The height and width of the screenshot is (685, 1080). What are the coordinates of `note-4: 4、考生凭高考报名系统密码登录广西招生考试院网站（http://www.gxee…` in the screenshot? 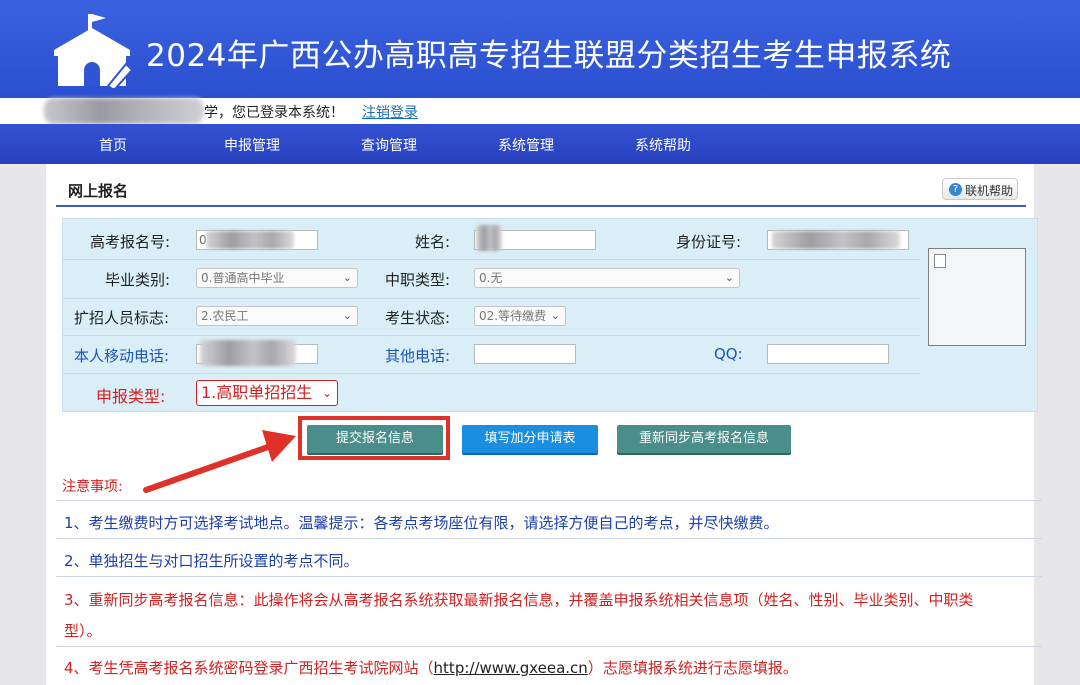 It's located at (431, 667).